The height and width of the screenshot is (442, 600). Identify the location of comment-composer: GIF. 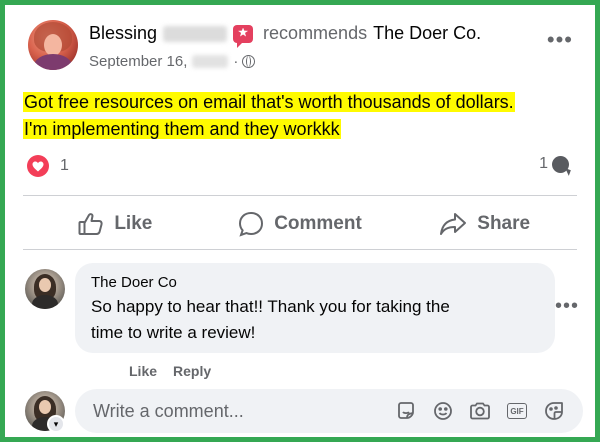
(329, 411).